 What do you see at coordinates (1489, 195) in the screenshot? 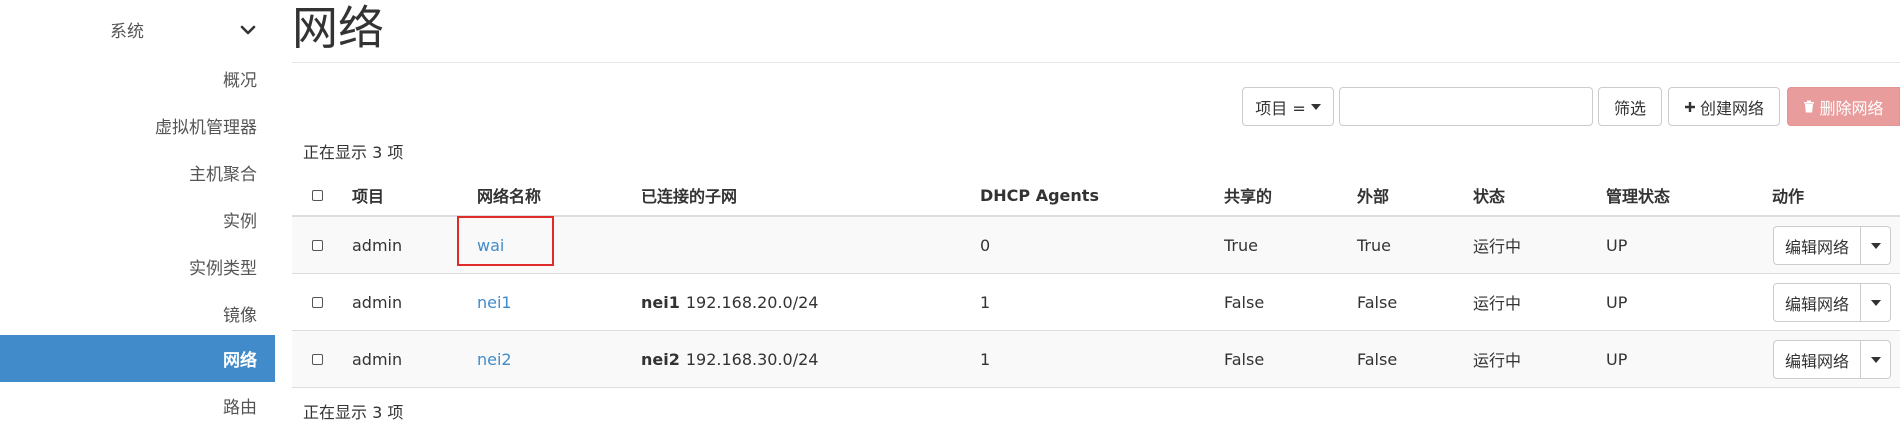
I see `column-header-status: 状态` at bounding box center [1489, 195].